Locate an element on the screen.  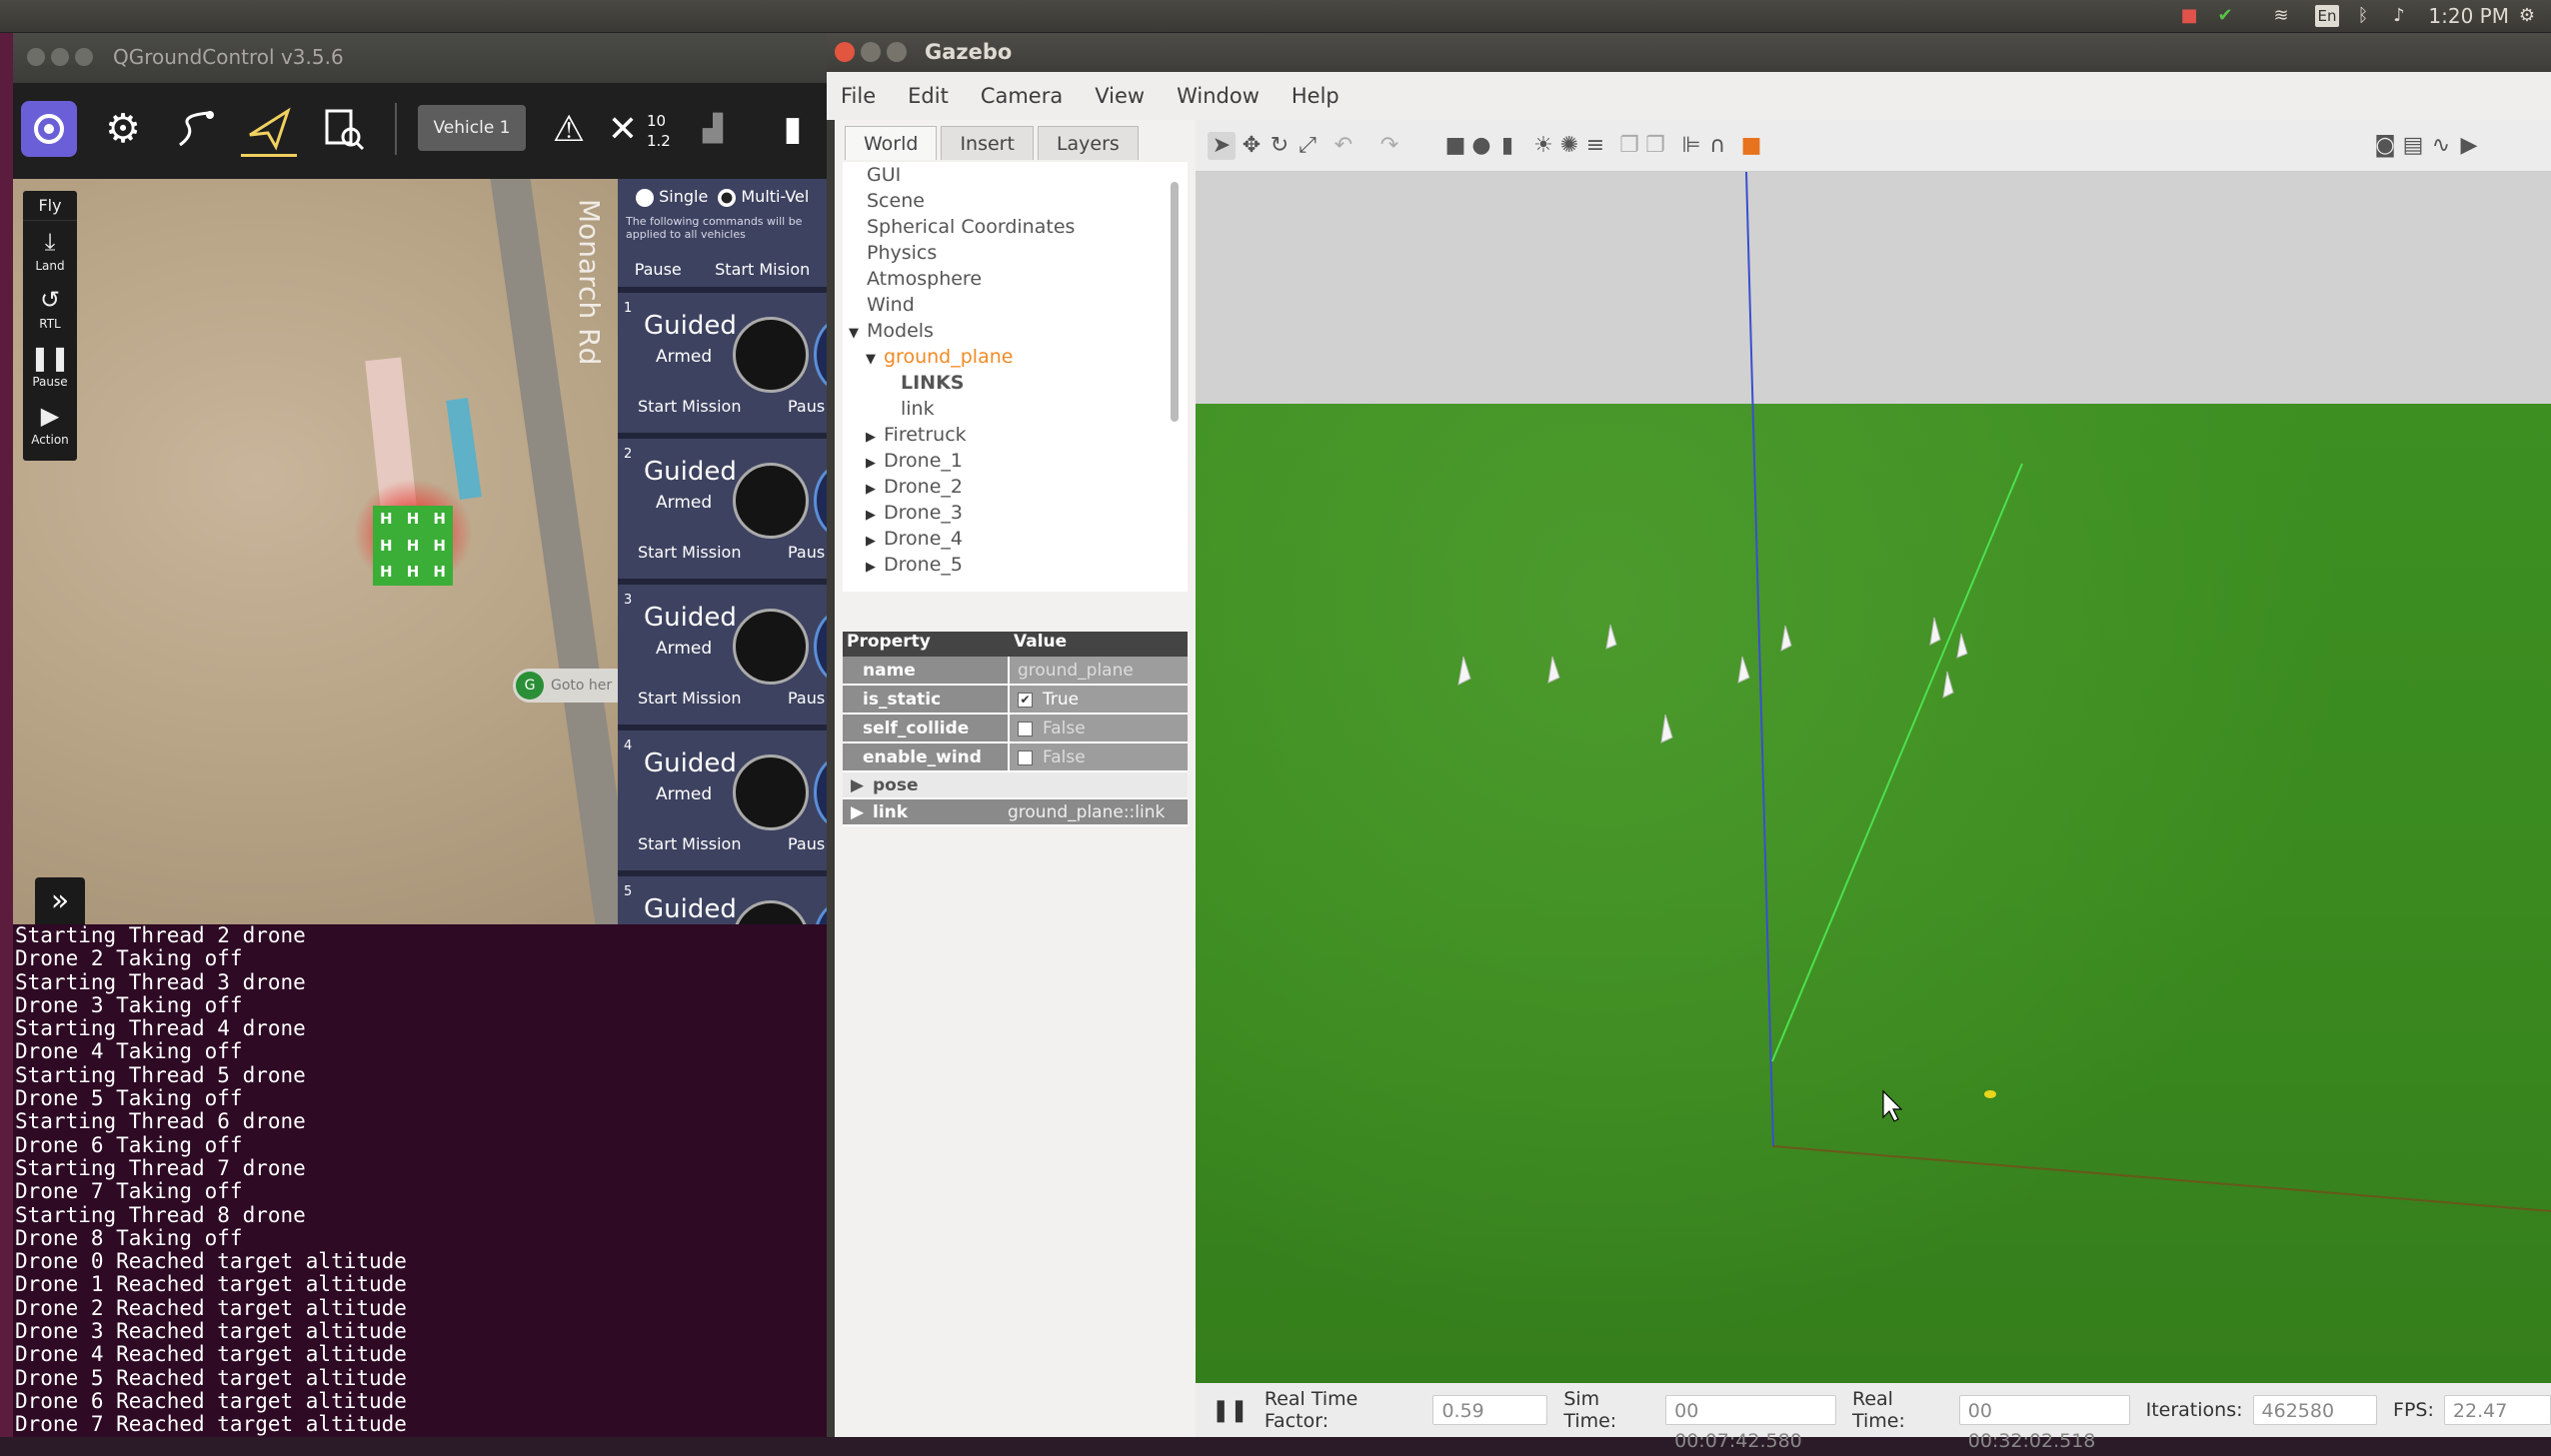
scale-mode-icon: ⤢ is located at coordinates (1307, 146).